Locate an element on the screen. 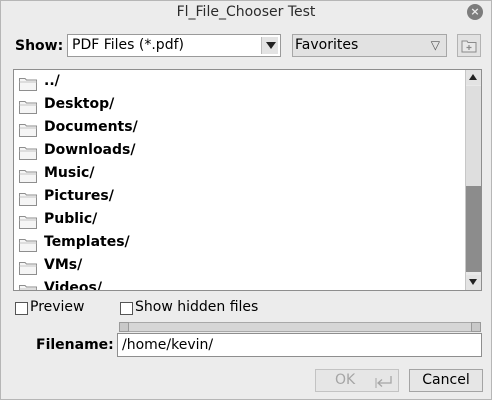 The image size is (492, 400). filter-dropdown: PDF Files (*.pdf) is located at coordinates (174, 45).